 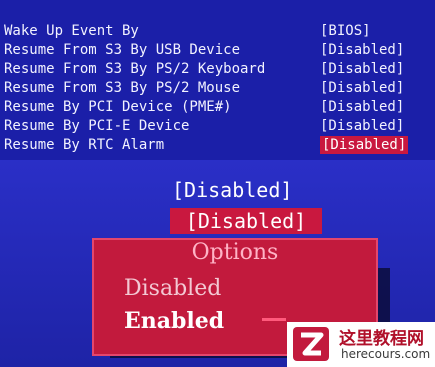 I want to click on setting-label: Resume By PCI-E Device, so click(x=97, y=126).